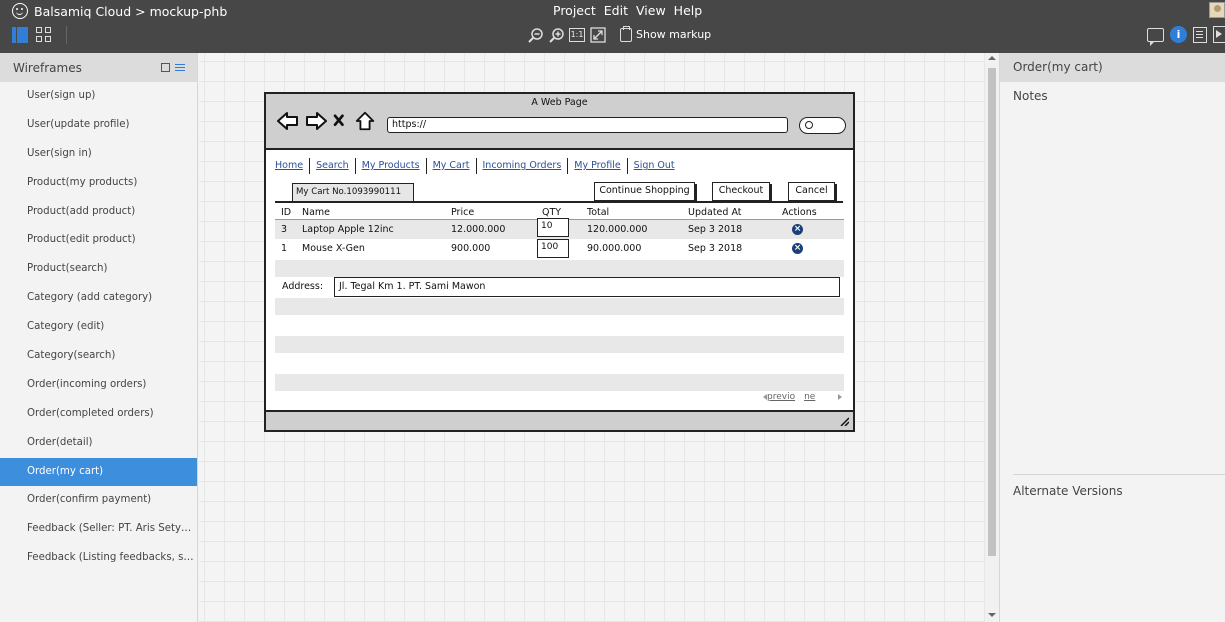  Describe the element at coordinates (781, 397) in the screenshot. I see `pager-prev-link: previo` at that location.